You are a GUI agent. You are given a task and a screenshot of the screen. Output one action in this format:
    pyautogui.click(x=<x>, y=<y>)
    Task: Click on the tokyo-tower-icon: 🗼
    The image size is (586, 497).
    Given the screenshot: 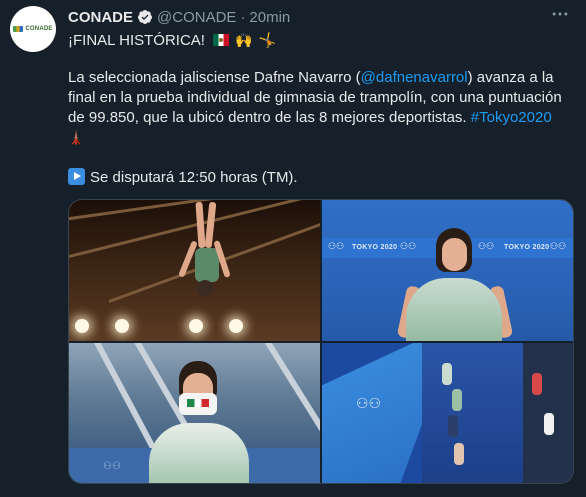 What is the action you would take?
    pyautogui.click(x=76, y=137)
    